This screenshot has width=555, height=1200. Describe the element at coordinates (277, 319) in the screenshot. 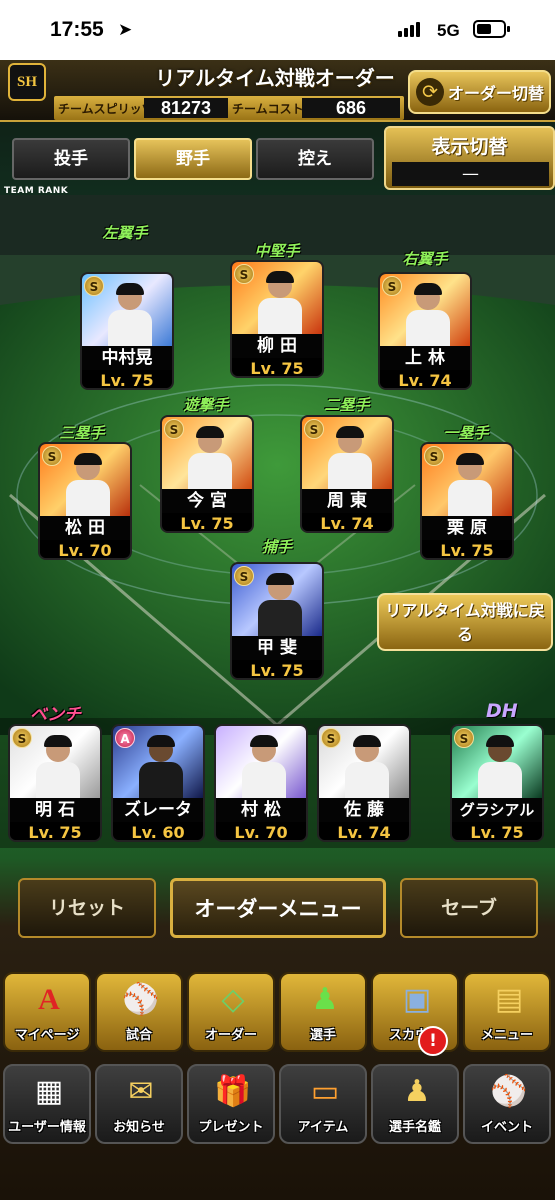

I see `player-card-center-field: S 柳 田 Lv. 75` at that location.